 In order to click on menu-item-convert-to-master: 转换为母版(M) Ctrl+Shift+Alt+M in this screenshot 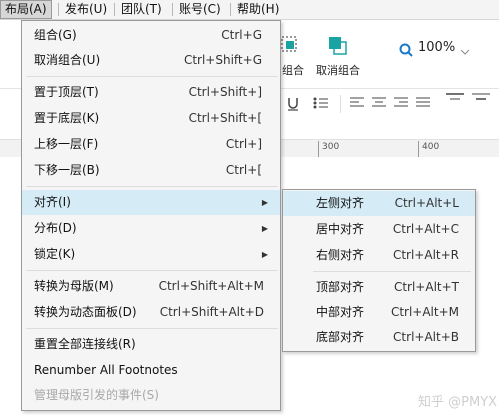, I will do `click(151, 286)`.